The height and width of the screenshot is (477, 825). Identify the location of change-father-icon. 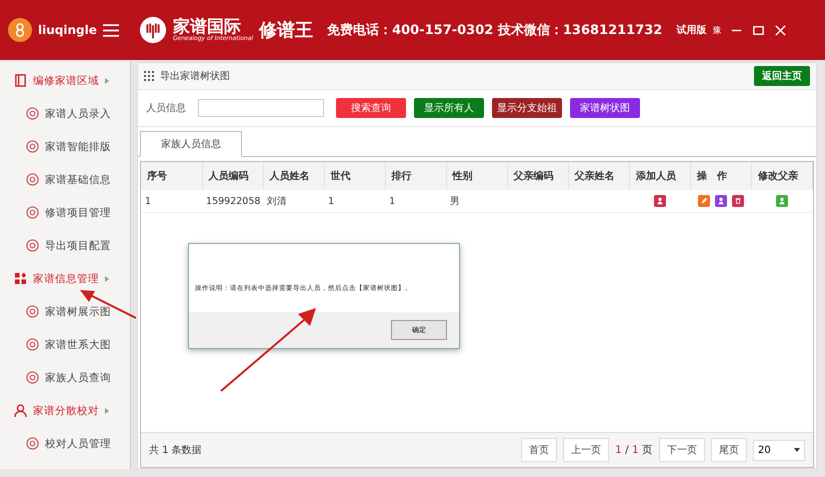
(782, 201).